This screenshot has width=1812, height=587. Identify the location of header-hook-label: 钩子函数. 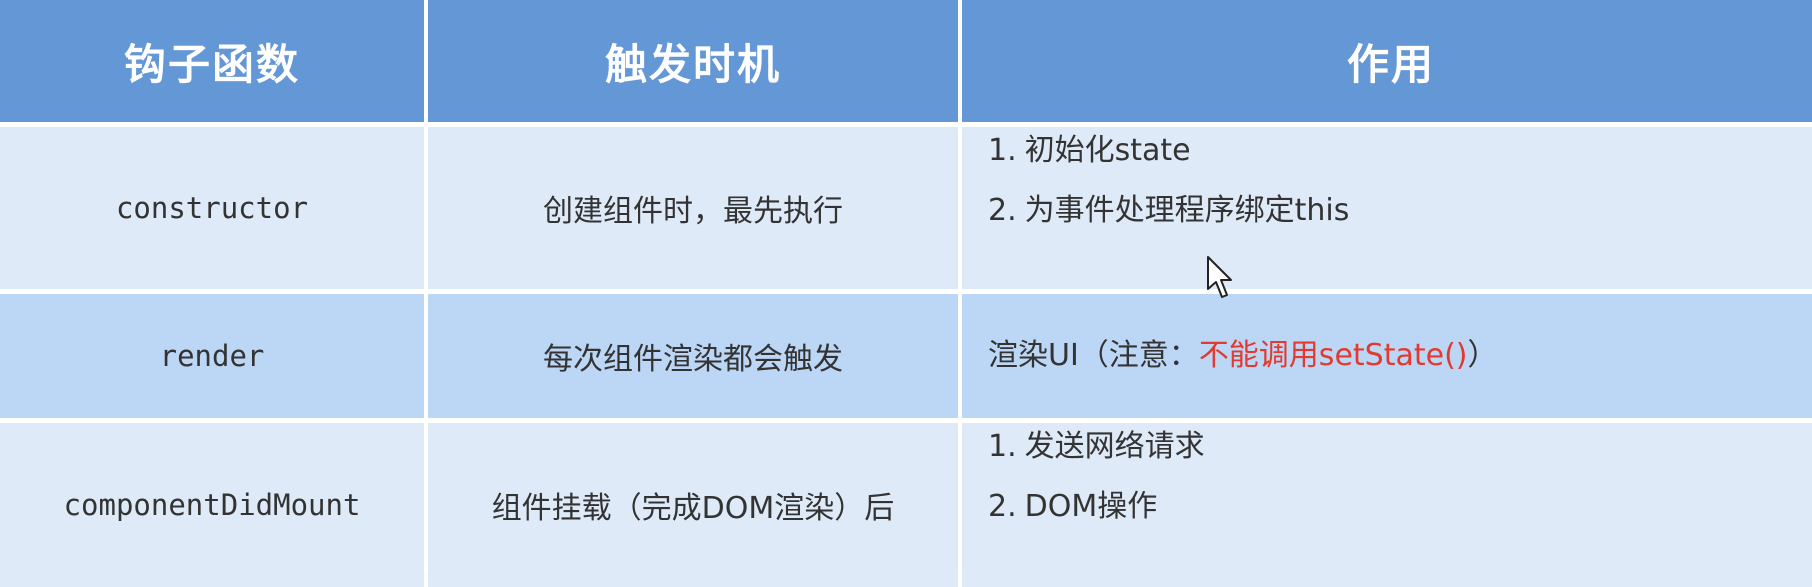
(211, 64).